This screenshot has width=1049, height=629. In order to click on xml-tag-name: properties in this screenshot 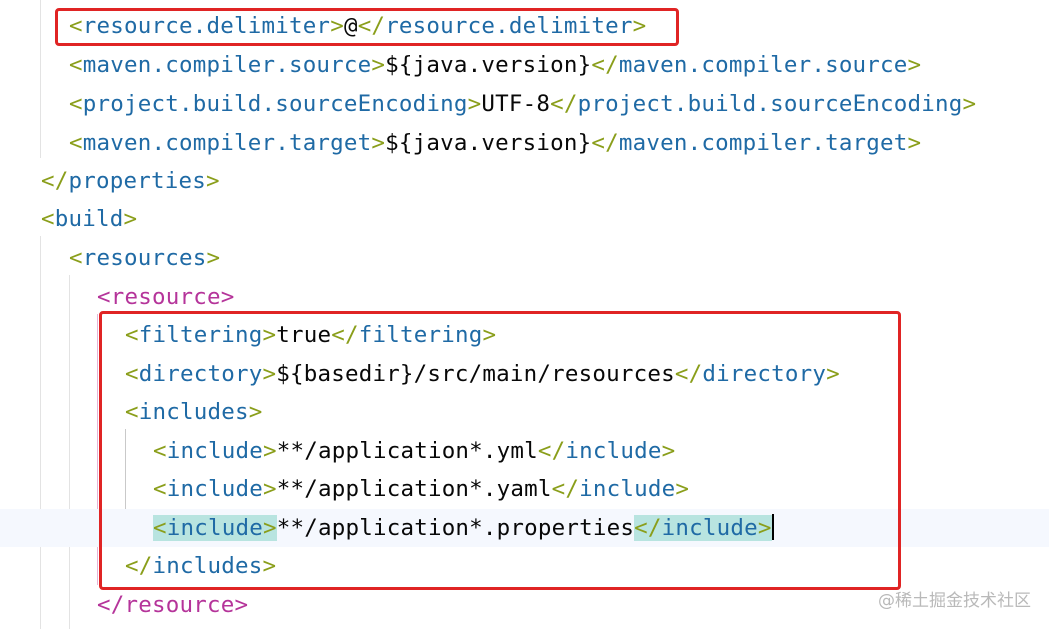, I will do `click(137, 181)`.